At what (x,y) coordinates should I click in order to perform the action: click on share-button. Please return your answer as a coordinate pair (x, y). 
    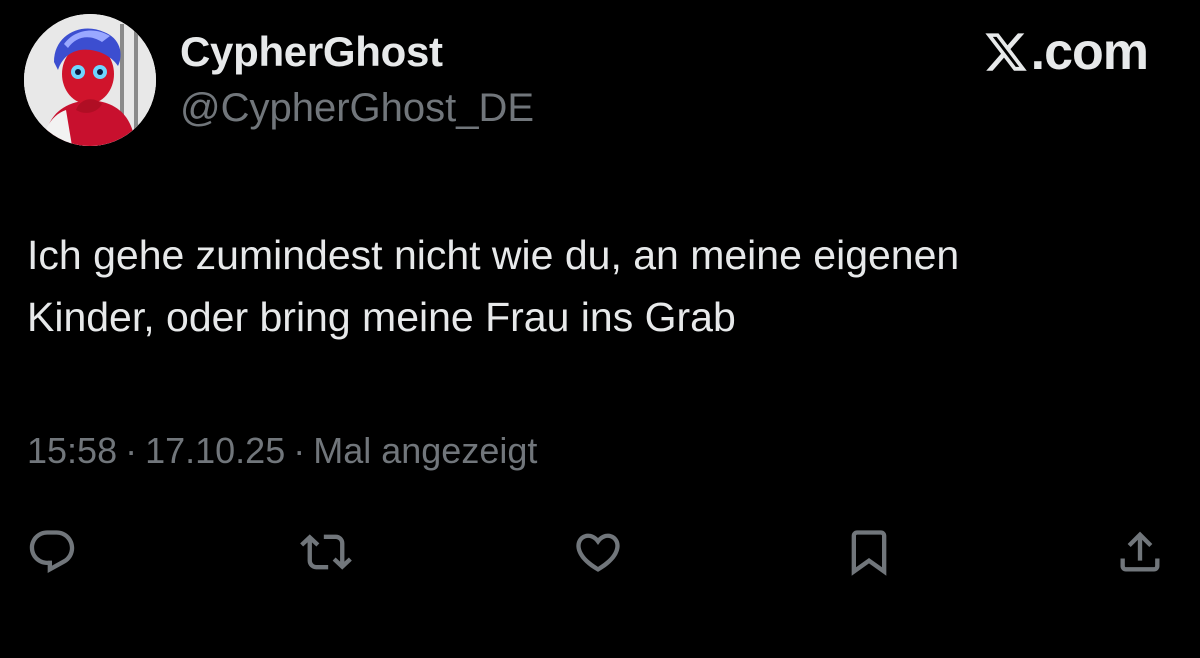
    Looking at the image, I should click on (1140, 552).